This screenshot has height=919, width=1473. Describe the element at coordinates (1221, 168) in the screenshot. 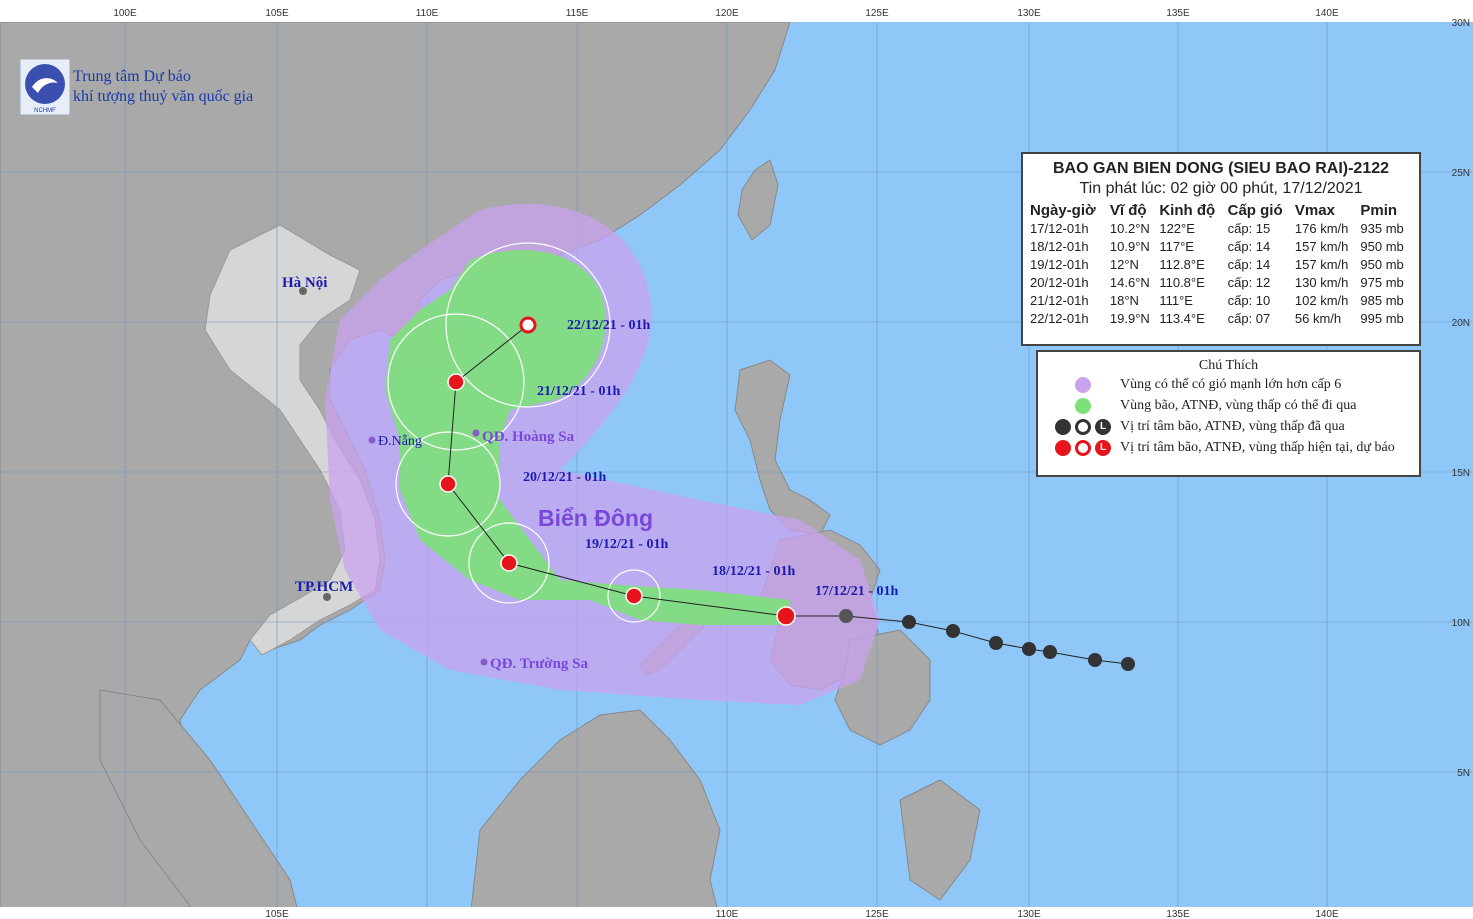

I see `storm-title: BAO GAN BIEN DONG (SIEU BAO RAI)-2122` at that location.